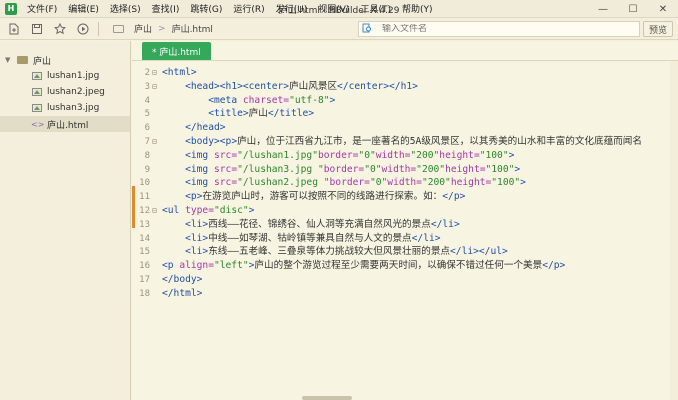 This screenshot has height=400, width=678. Describe the element at coordinates (333, 8) in the screenshot. I see `menu-view: 视图(V)` at that location.